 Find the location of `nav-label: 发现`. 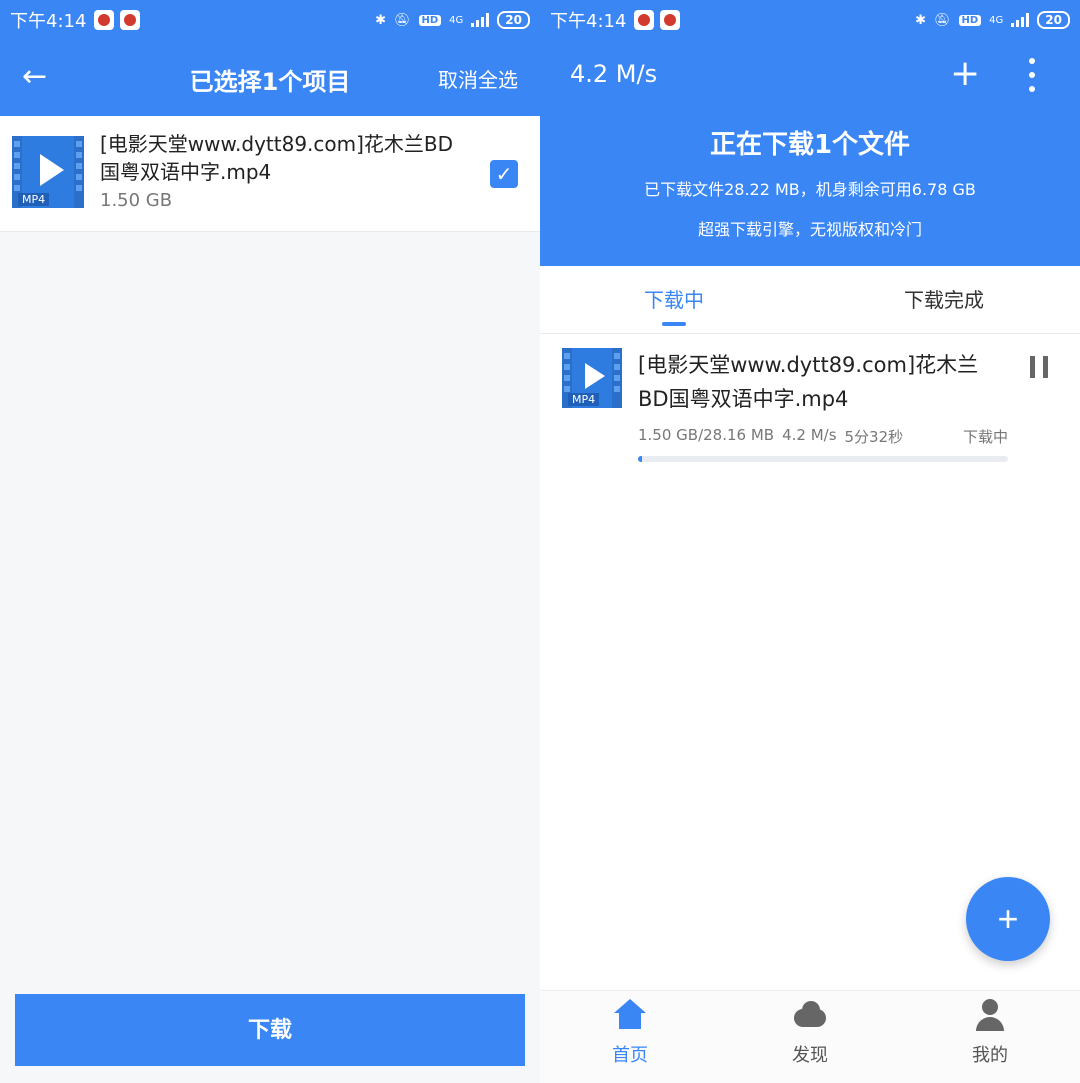

nav-label: 发现 is located at coordinates (810, 1055).